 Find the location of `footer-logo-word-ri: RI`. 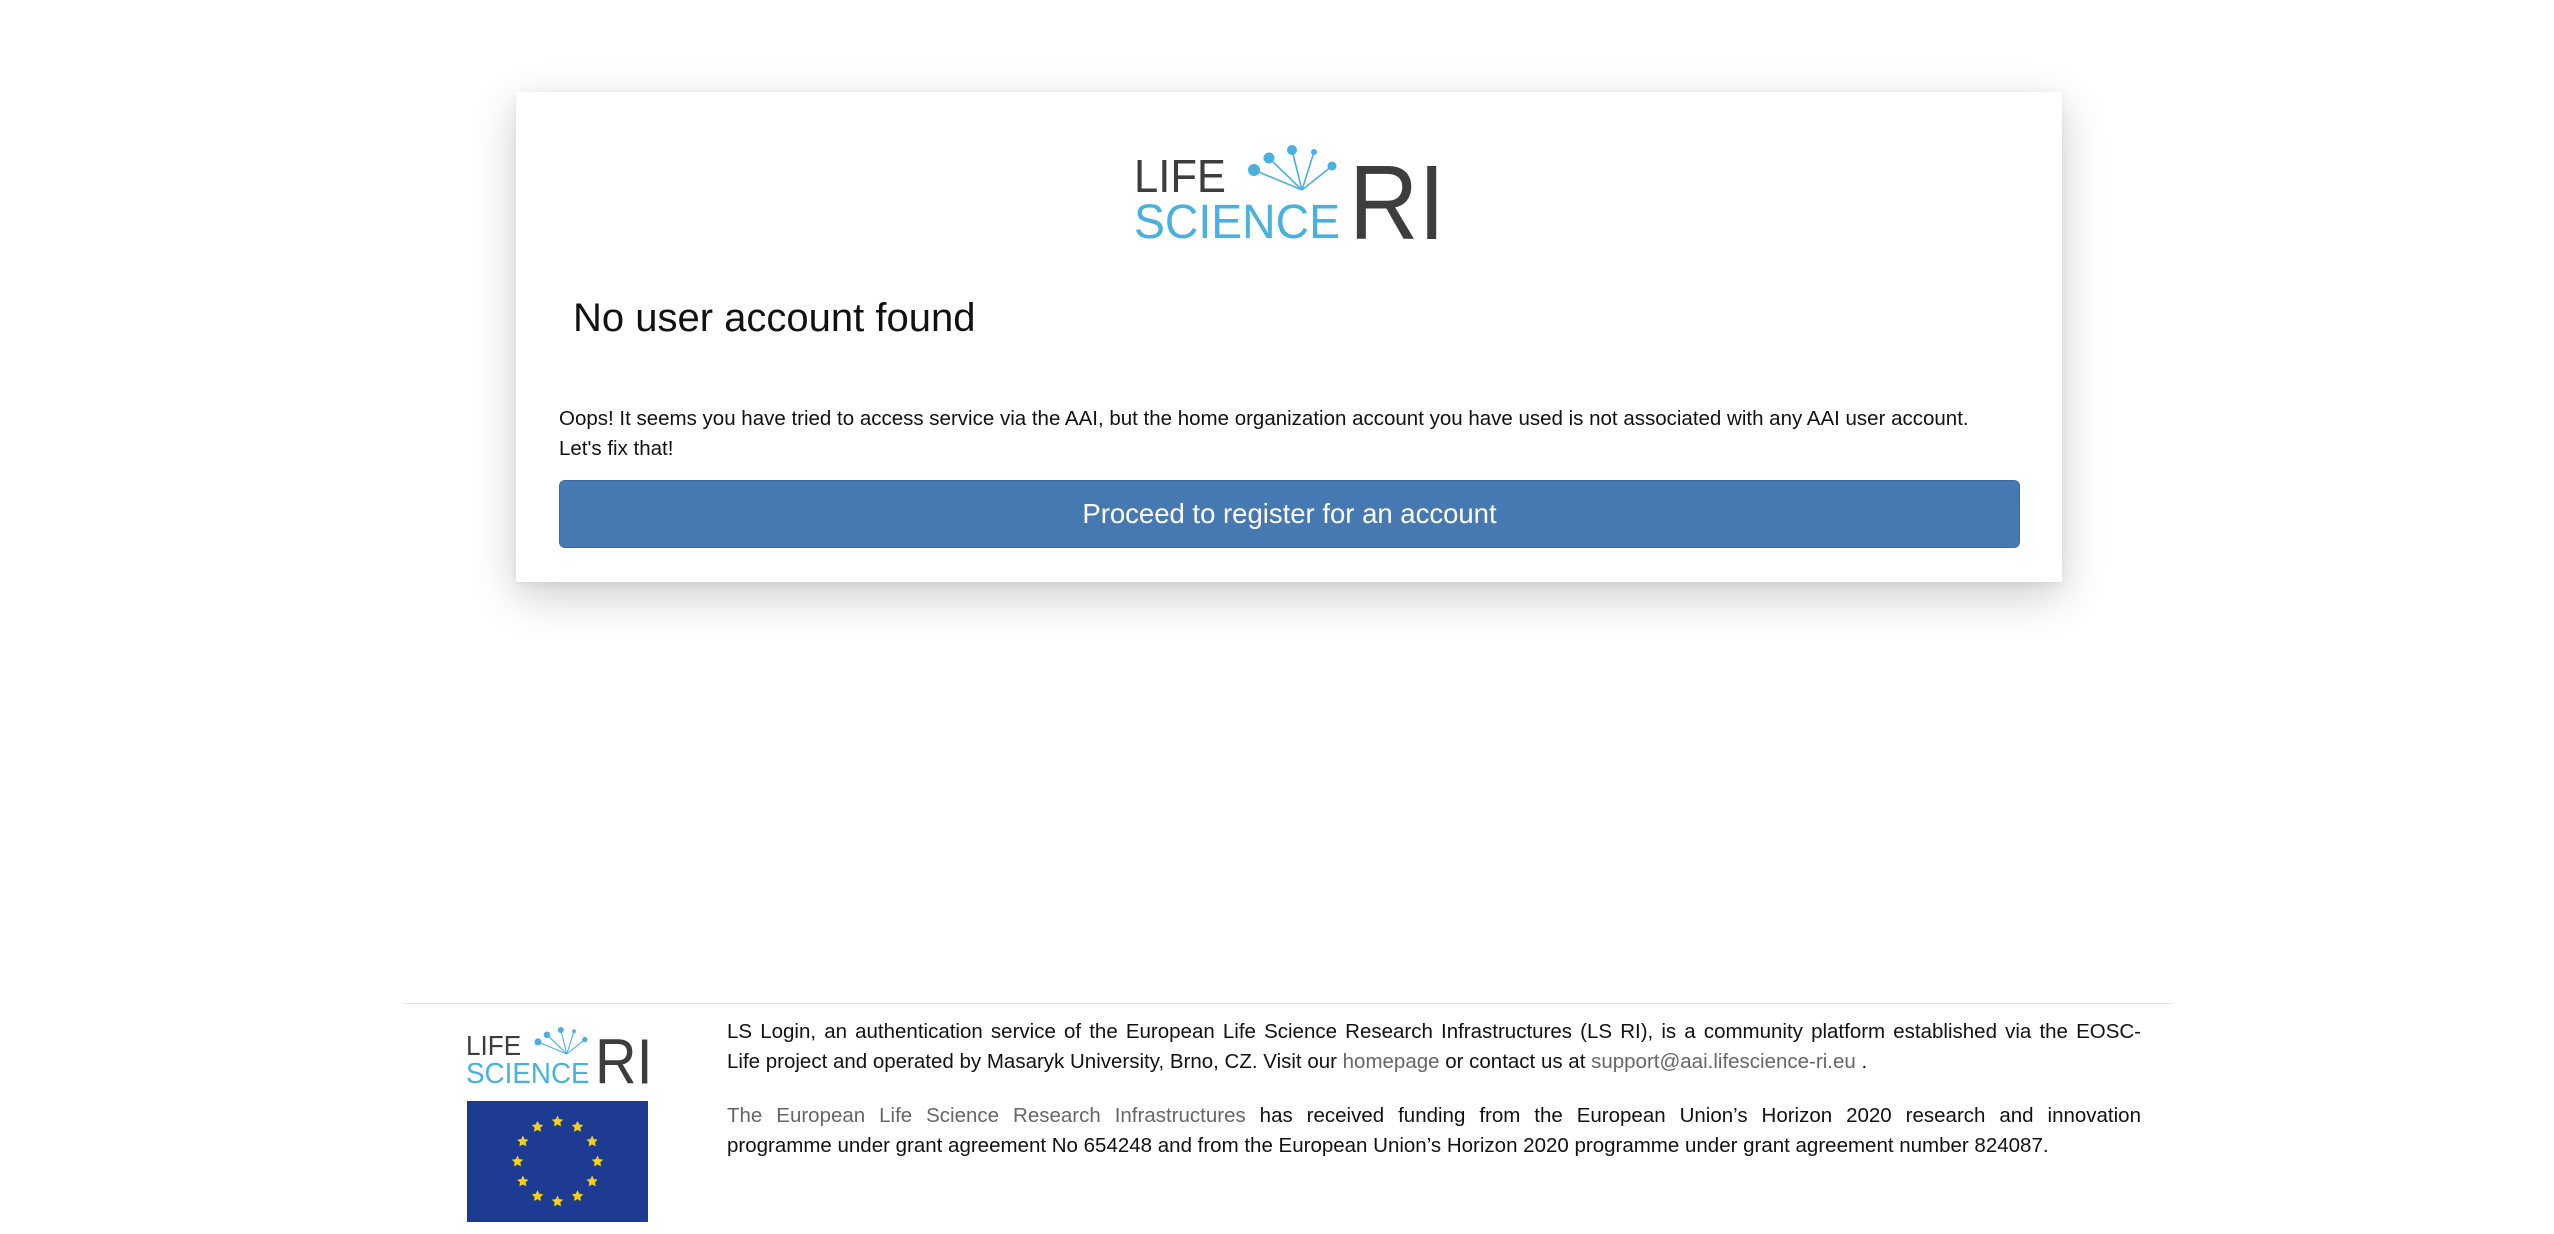

footer-logo-word-ri: RI is located at coordinates (623, 1056).